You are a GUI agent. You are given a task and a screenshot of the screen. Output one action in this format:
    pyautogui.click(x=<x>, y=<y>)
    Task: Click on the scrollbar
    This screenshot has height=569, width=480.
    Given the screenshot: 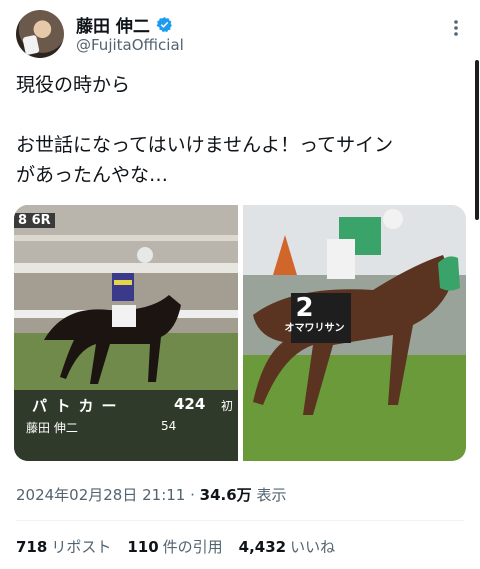 What is the action you would take?
    pyautogui.click(x=477, y=140)
    